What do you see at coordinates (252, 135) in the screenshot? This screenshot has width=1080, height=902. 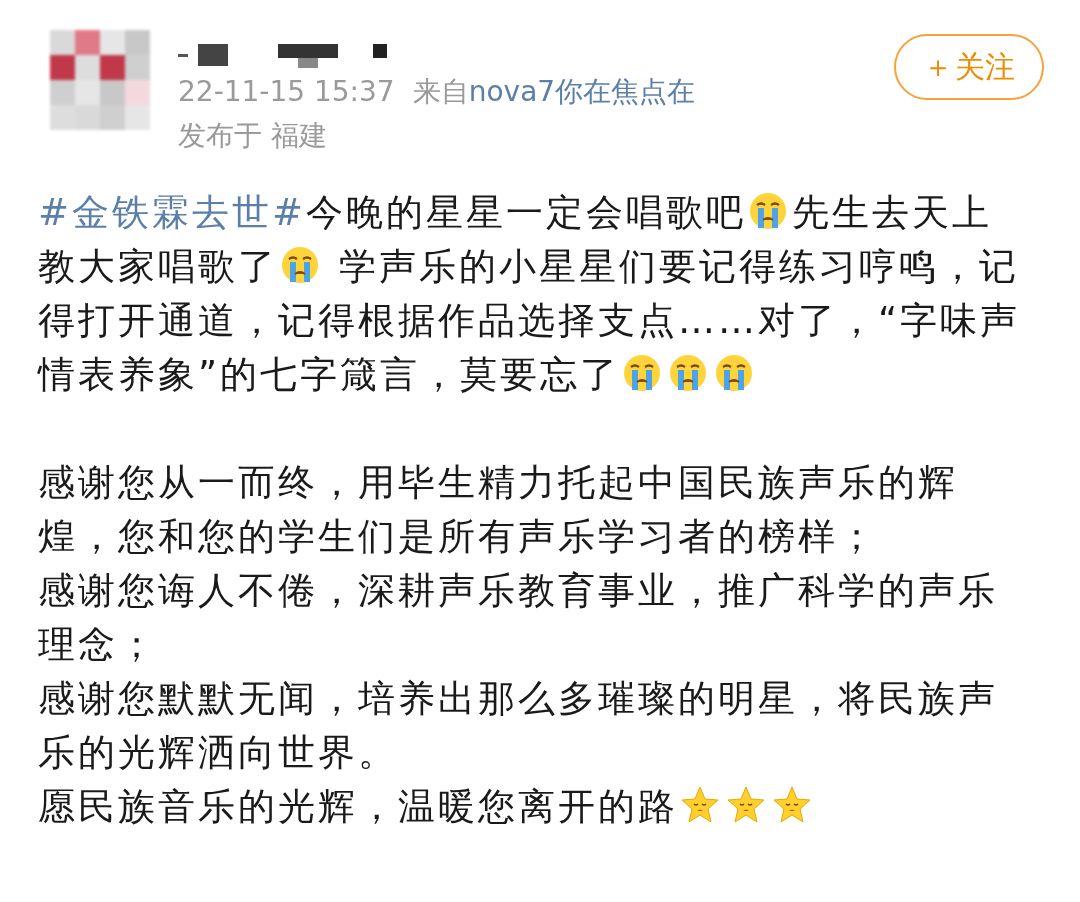 I see `post-location: 发布于 福建` at bounding box center [252, 135].